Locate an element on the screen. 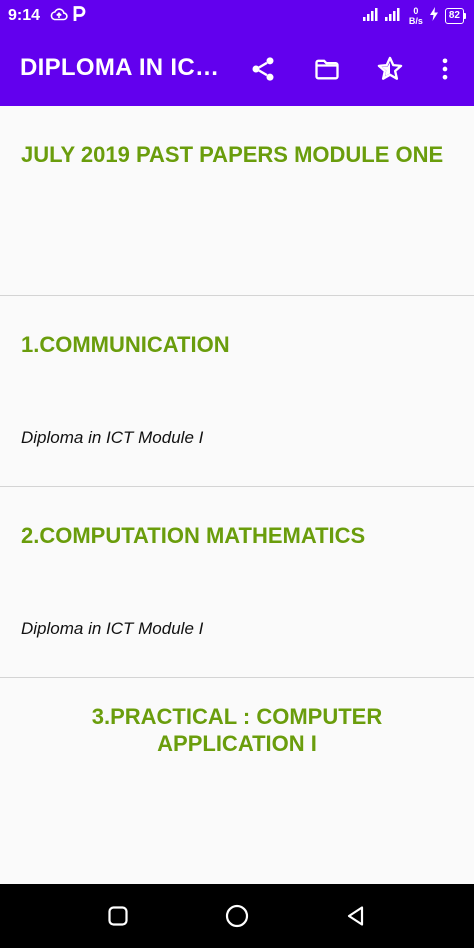 The image size is (474, 948). app-bar: DIPLOMA IN ICT MODULE ONE PAST PAPERS is located at coordinates (237, 69).